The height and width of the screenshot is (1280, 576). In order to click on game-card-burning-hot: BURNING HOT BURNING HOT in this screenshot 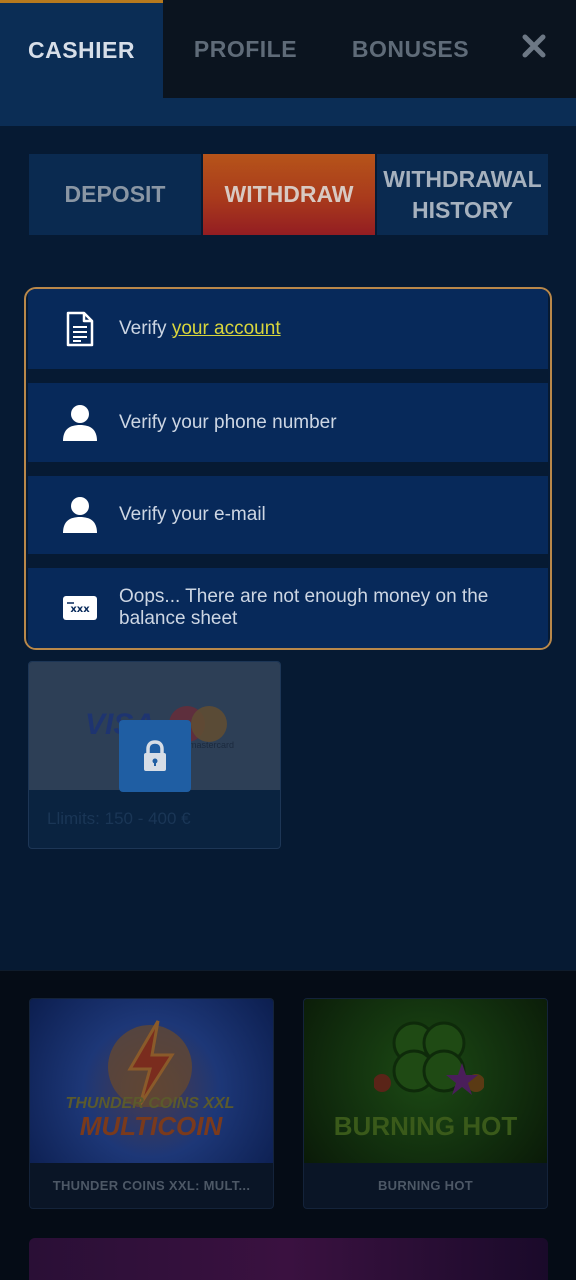, I will do `click(425, 1103)`.